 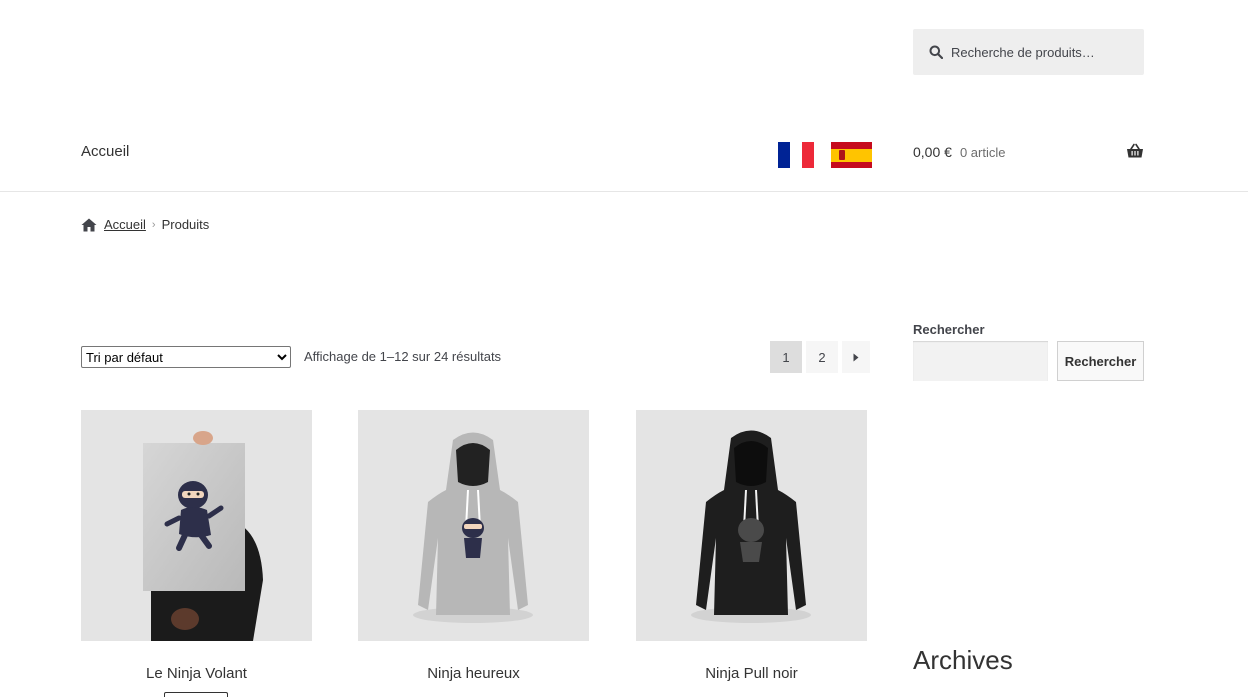 I want to click on breadcrumb-home-link: Accueil, so click(x=125, y=224).